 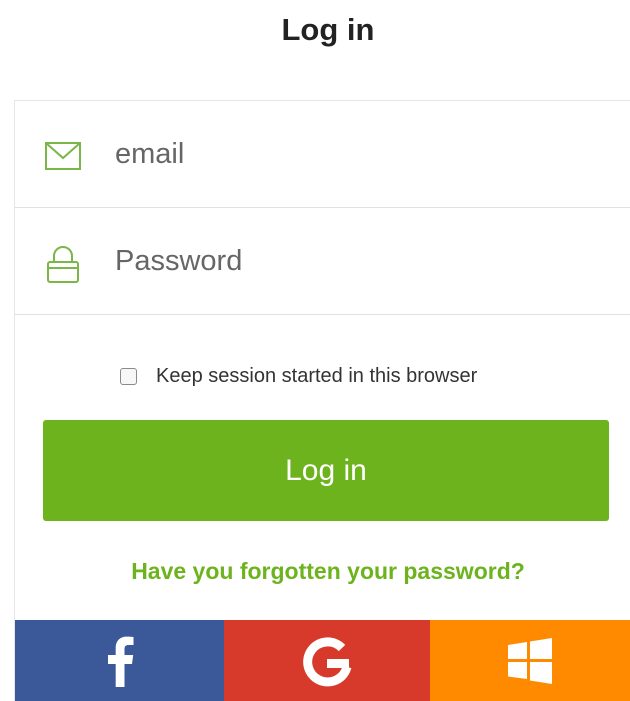 I want to click on facebook-icon, so click(x=120, y=661).